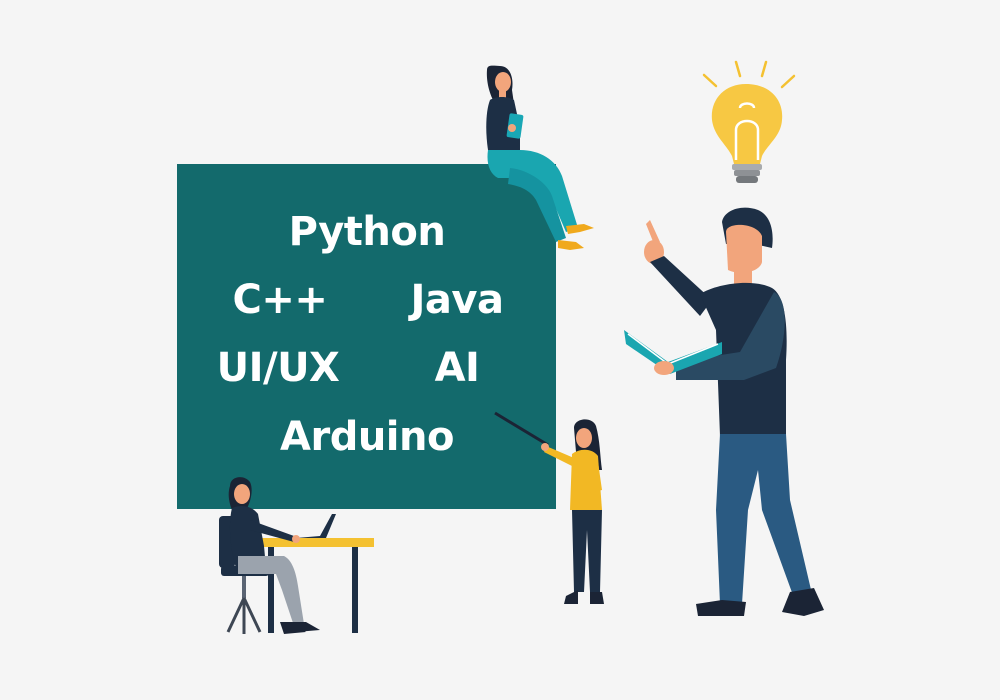  What do you see at coordinates (549, 507) in the screenshot?
I see `girl-with-pointer` at bounding box center [549, 507].